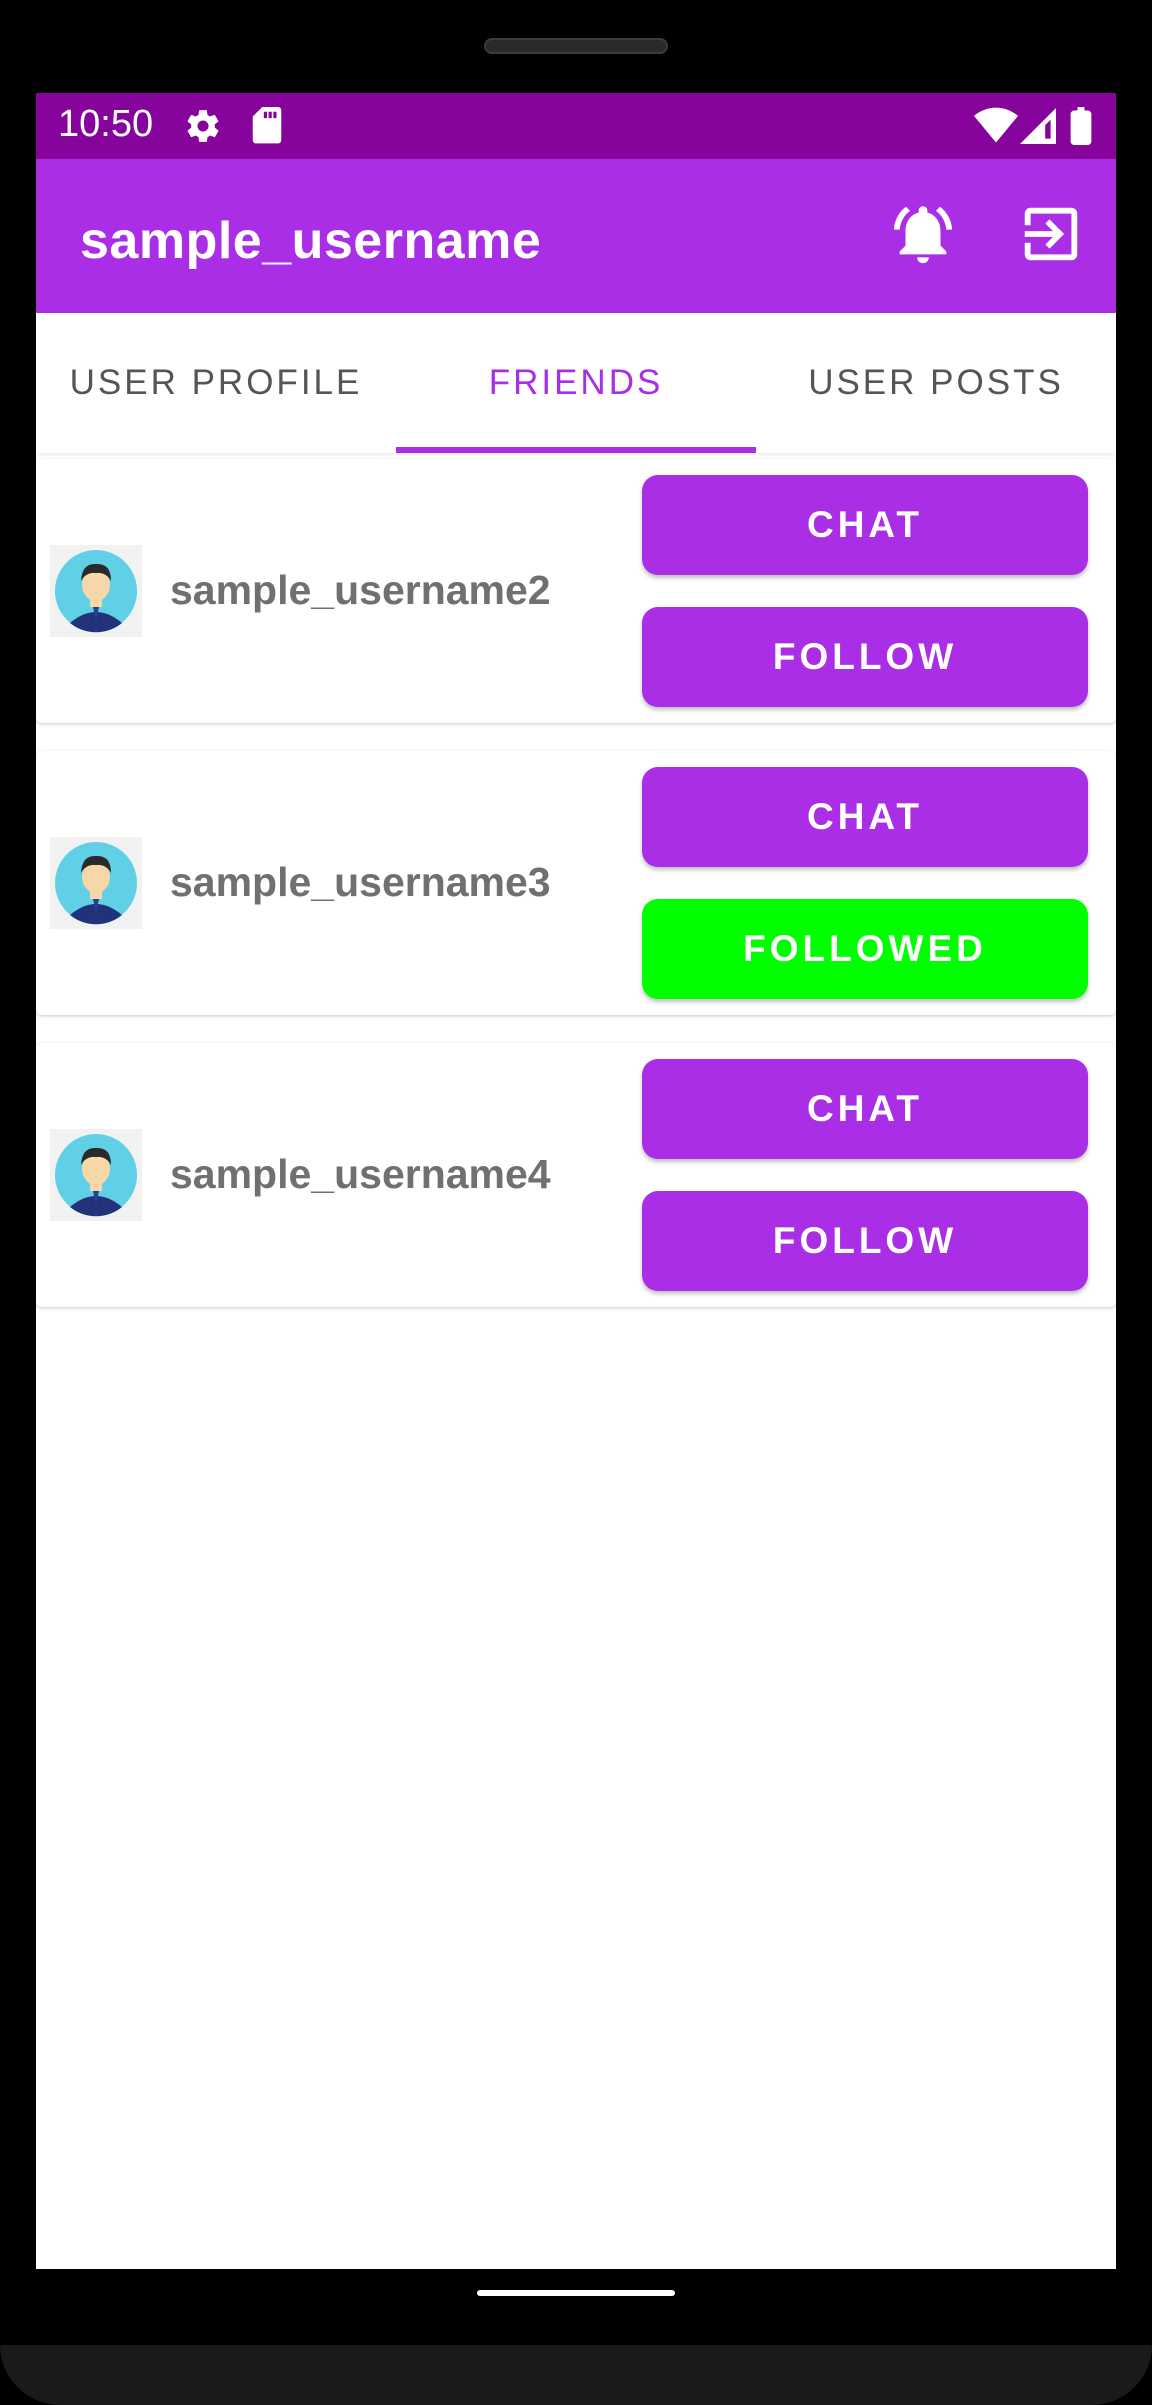 This screenshot has width=1152, height=2405. I want to click on wifi-icon, so click(996, 128).